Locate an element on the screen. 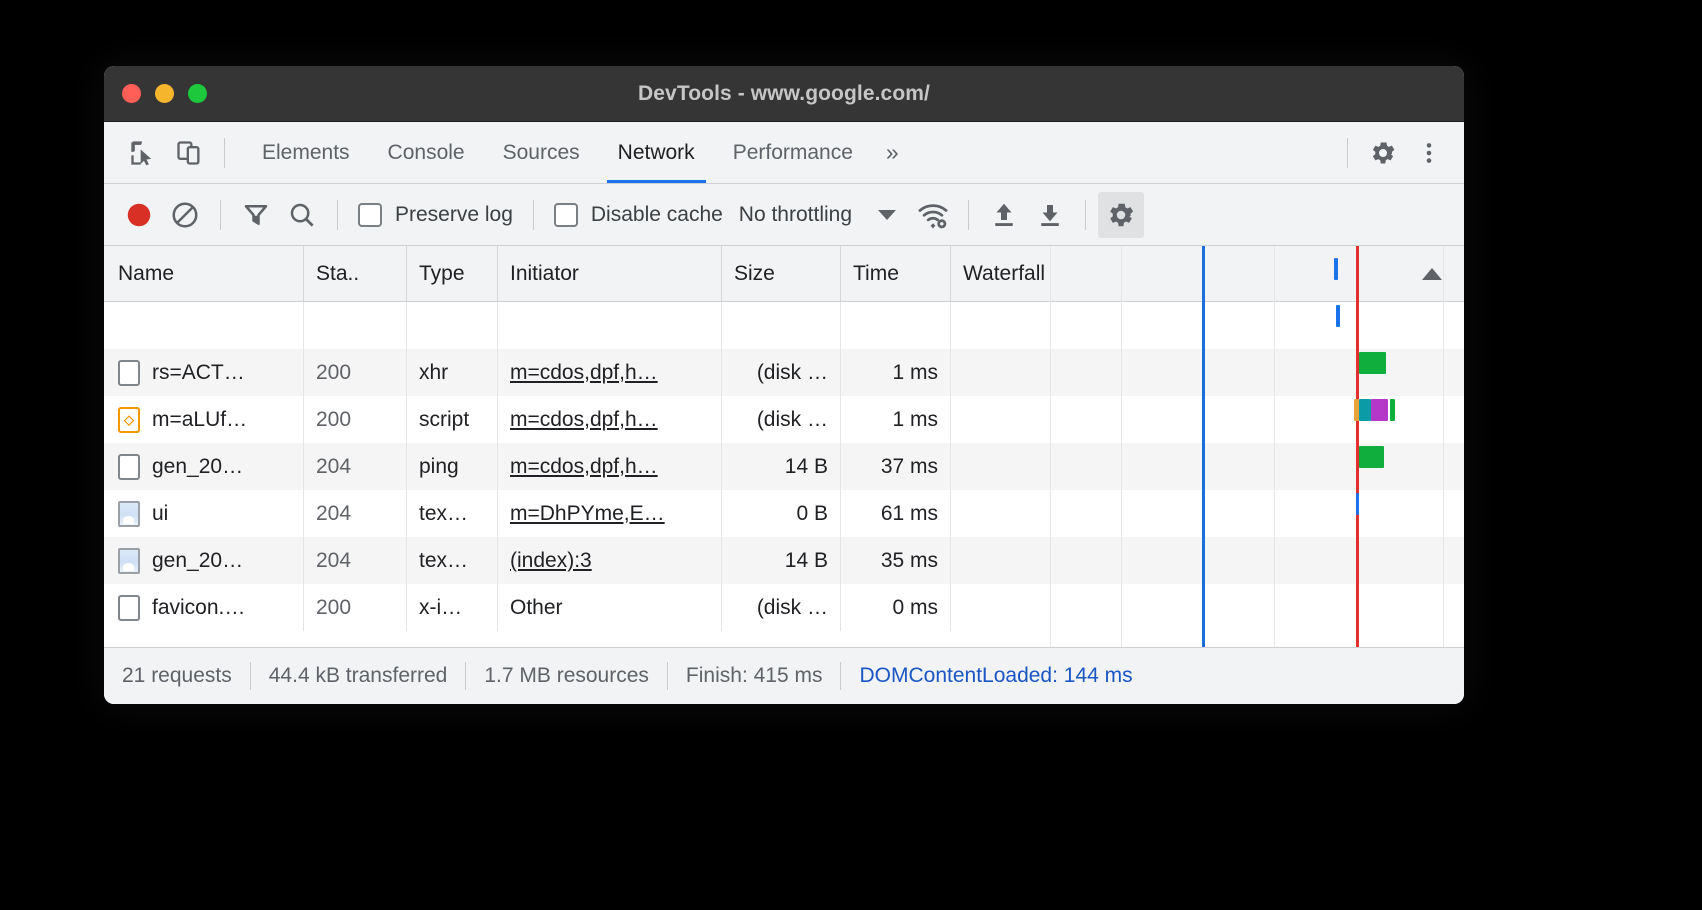 The image size is (1702, 910). tab-label: Sources is located at coordinates (541, 152).